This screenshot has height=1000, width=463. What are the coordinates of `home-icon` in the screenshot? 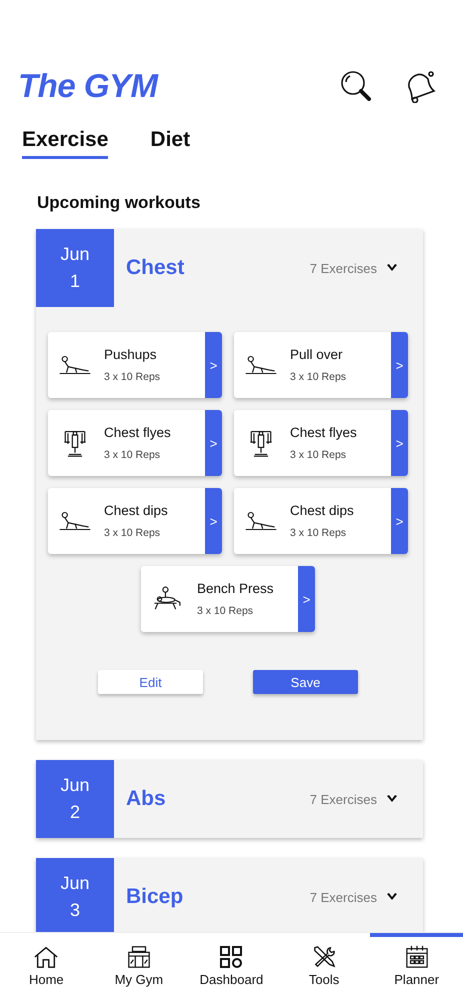 It's located at (46, 957).